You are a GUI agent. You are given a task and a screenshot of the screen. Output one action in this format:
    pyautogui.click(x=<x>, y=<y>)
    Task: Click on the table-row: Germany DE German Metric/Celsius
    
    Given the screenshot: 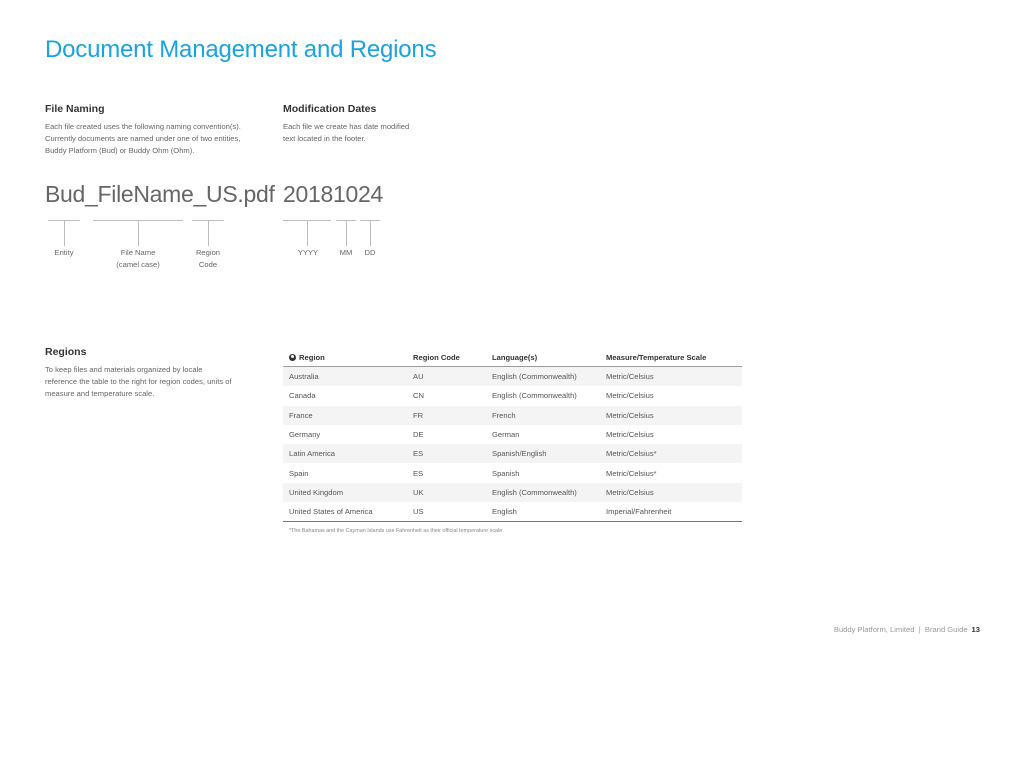 What is the action you would take?
    pyautogui.click(x=512, y=434)
    